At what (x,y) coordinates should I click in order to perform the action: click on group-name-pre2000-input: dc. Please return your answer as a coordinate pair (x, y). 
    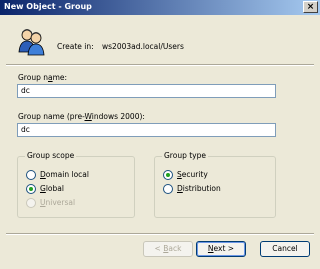
    Looking at the image, I should click on (146, 130).